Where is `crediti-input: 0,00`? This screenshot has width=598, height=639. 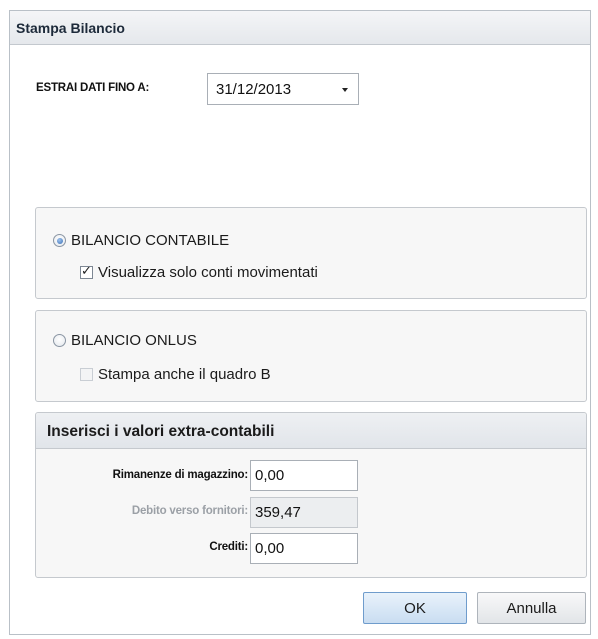
crediti-input: 0,00 is located at coordinates (304, 548).